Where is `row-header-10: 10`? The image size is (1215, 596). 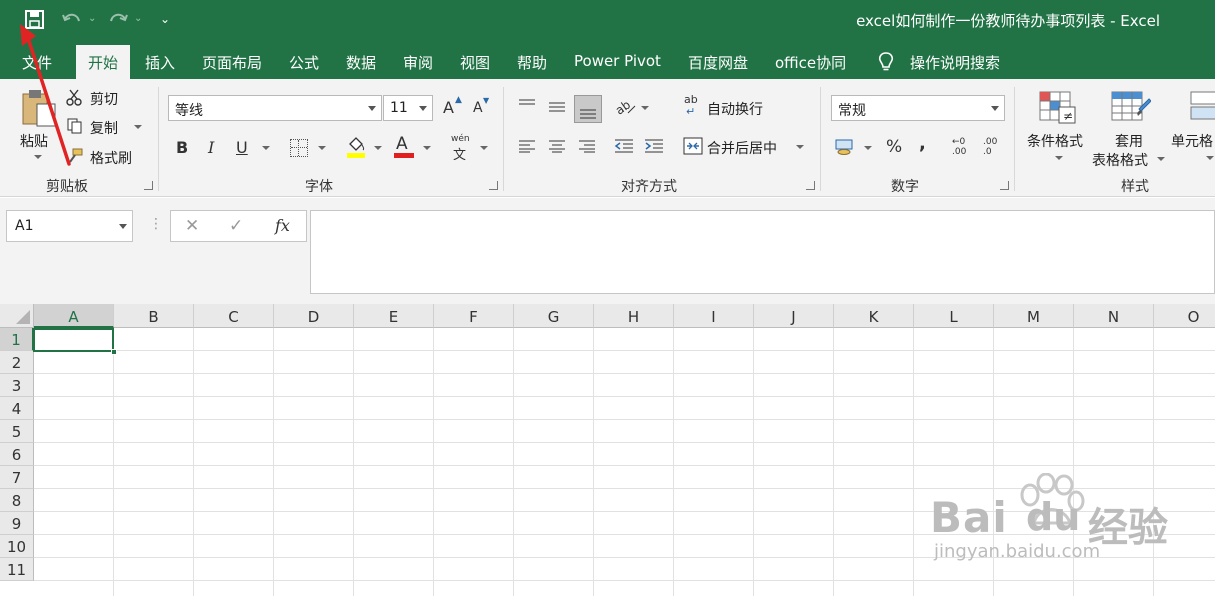
row-header-10: 10 is located at coordinates (17, 546).